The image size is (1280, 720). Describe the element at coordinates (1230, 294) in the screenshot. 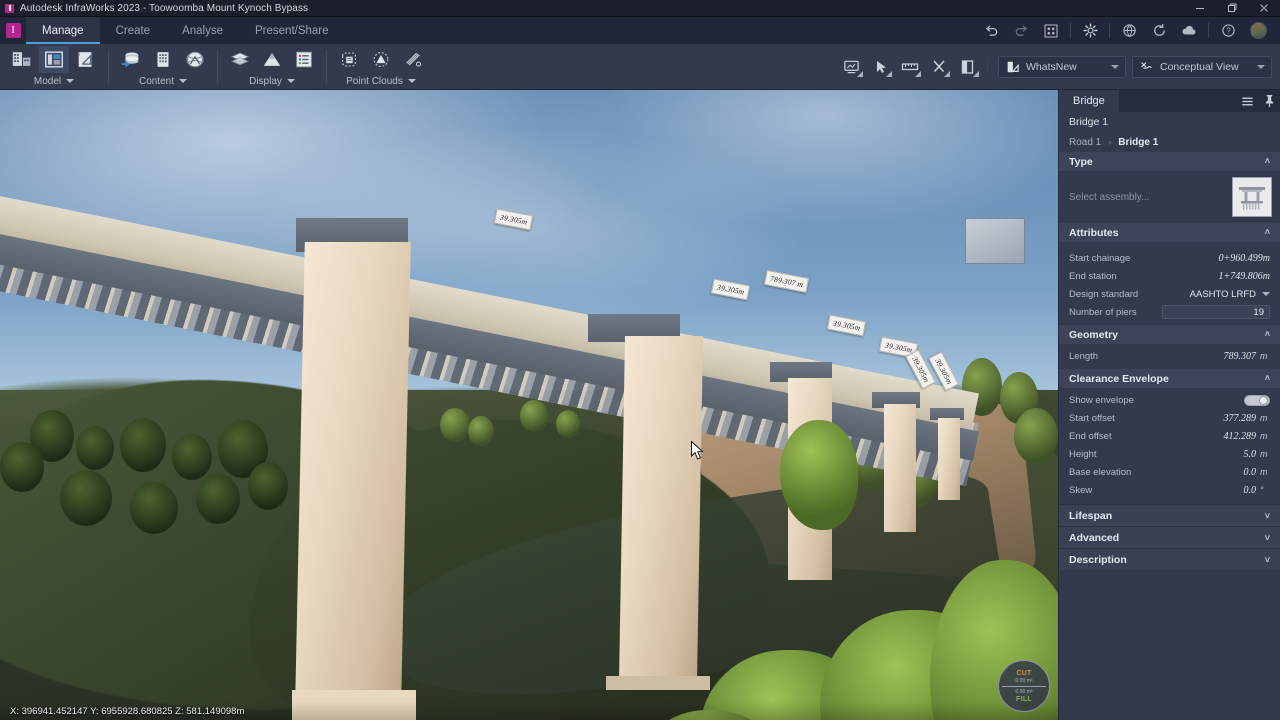

I see `design-standard-select: AASHTO LRFD` at that location.